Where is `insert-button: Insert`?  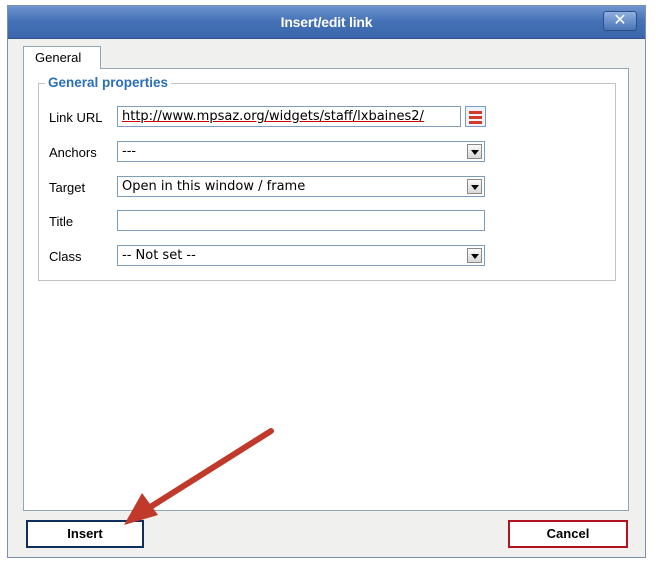 insert-button: Insert is located at coordinates (85, 534).